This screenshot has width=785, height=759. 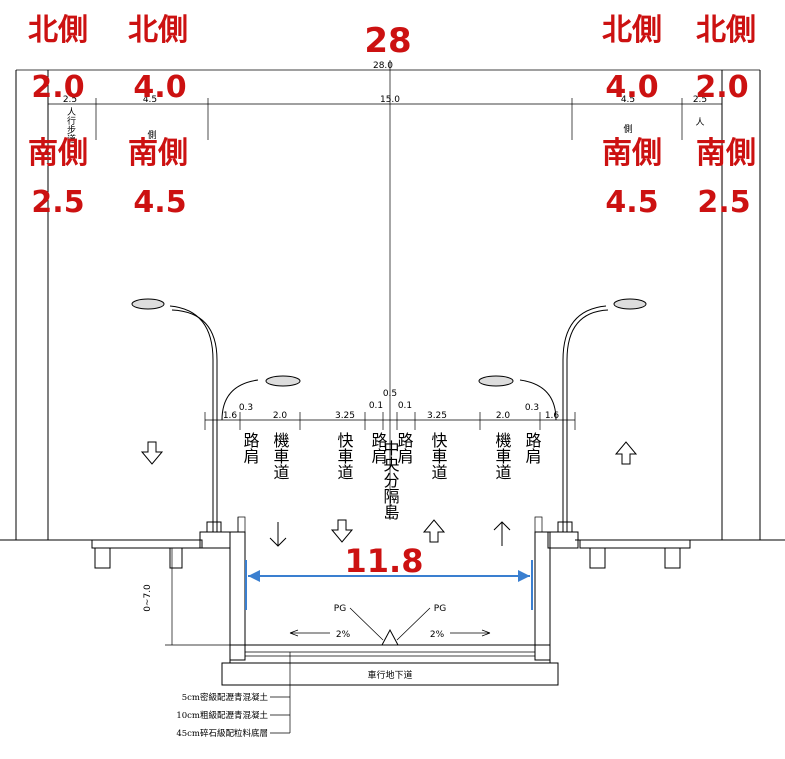 What do you see at coordinates (222, 733) in the screenshot?
I see `legend-layer-3: 45cm碎石級配粒料底層` at bounding box center [222, 733].